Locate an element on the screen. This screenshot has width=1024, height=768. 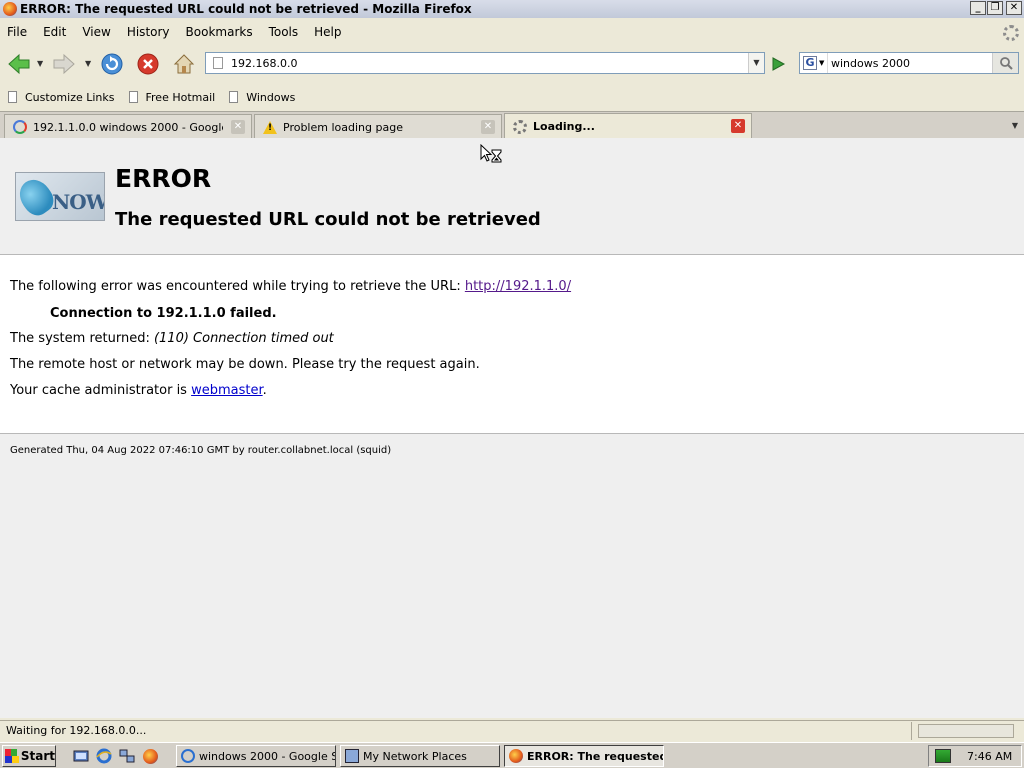
tab-problem-loading: Problem loading page ✕ is located at coordinates (378, 126).